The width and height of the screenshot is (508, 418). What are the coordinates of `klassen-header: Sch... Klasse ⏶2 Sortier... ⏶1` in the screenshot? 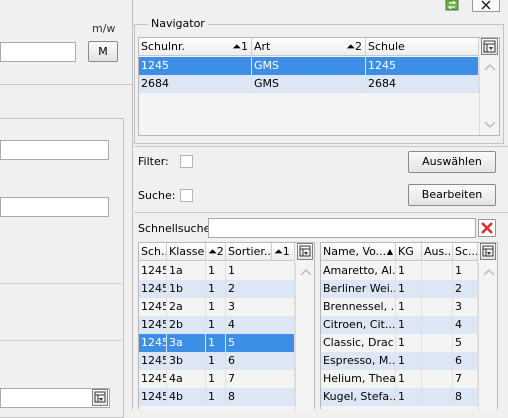 It's located at (217, 252).